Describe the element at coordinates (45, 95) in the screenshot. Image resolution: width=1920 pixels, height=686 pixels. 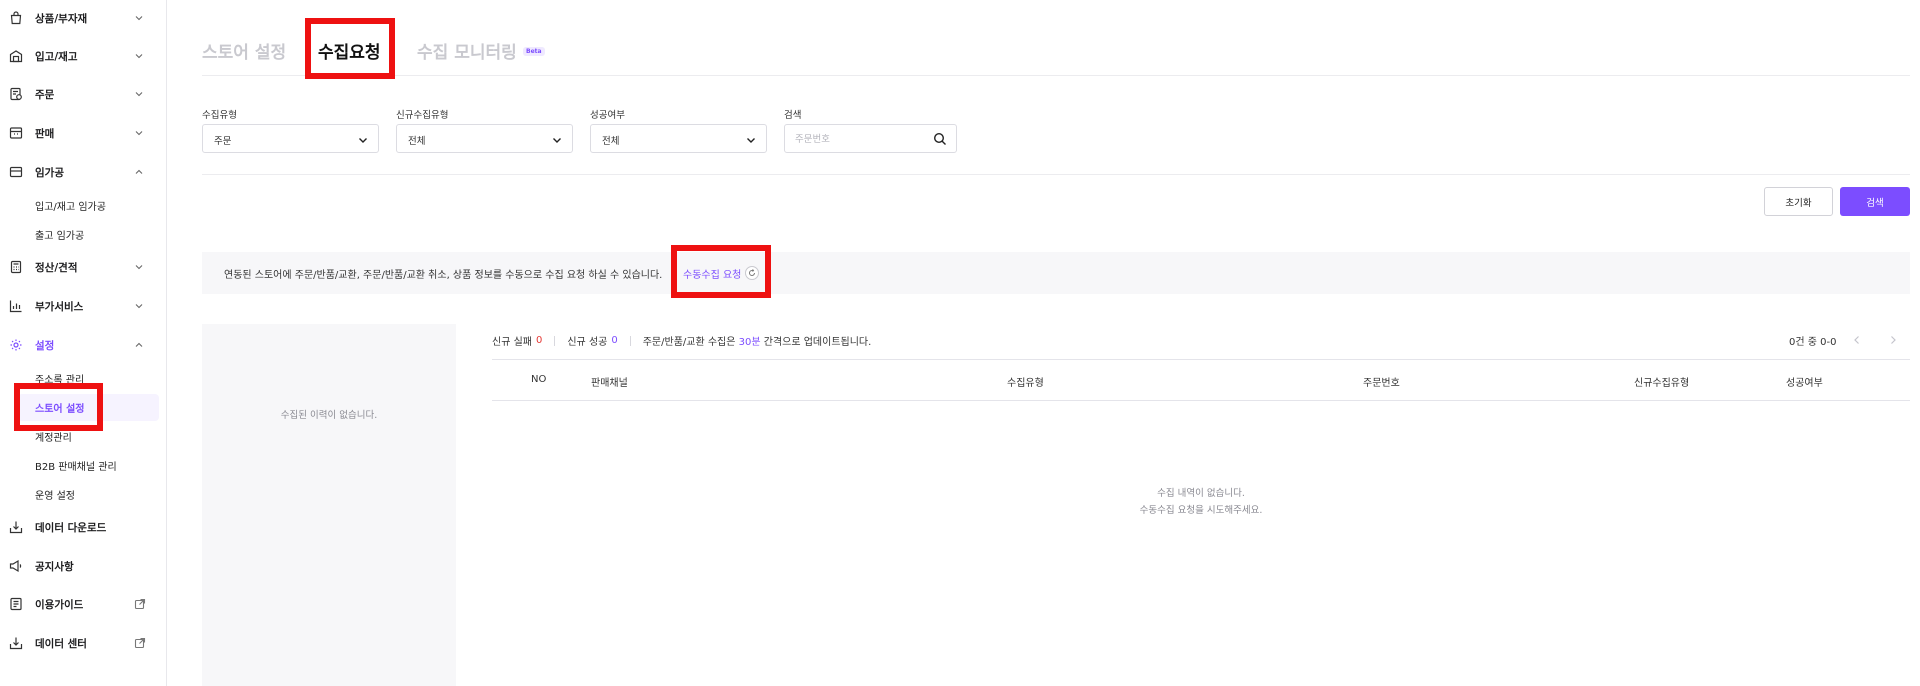
I see `sidebar-item-label: 주문` at that location.